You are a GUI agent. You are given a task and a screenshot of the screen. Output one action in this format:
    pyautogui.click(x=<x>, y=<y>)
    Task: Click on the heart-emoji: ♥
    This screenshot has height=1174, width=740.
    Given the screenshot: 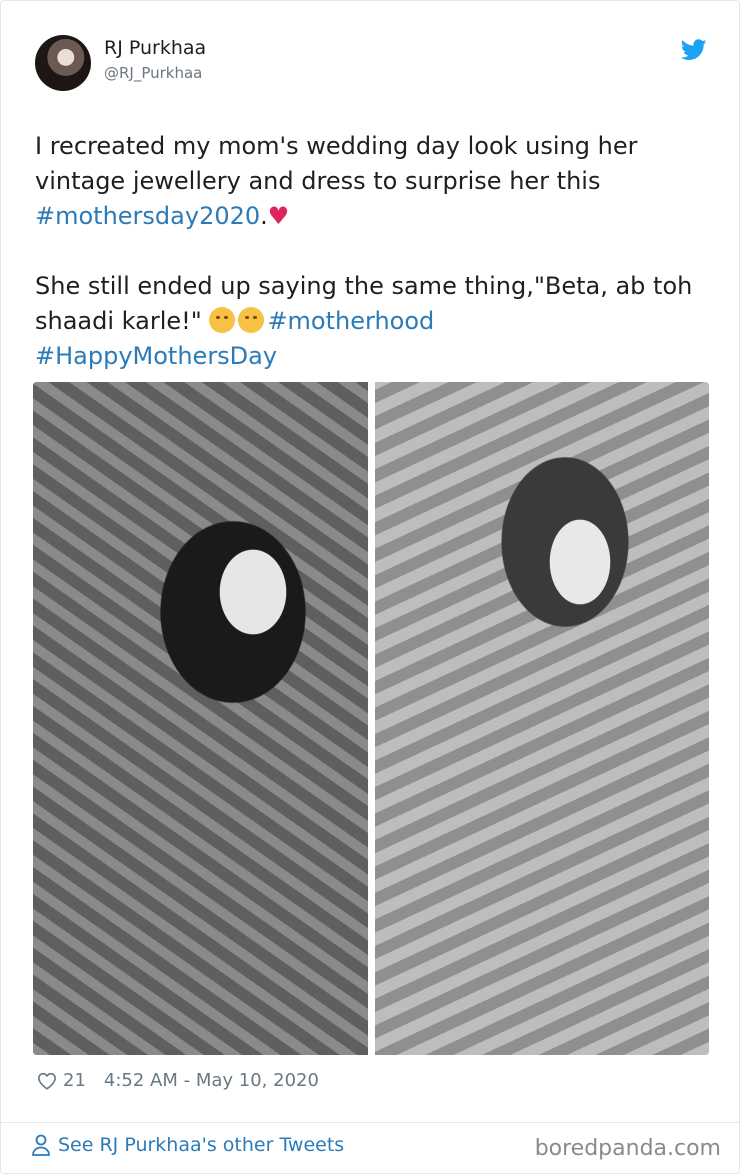 What is the action you would take?
    pyautogui.click(x=278, y=216)
    